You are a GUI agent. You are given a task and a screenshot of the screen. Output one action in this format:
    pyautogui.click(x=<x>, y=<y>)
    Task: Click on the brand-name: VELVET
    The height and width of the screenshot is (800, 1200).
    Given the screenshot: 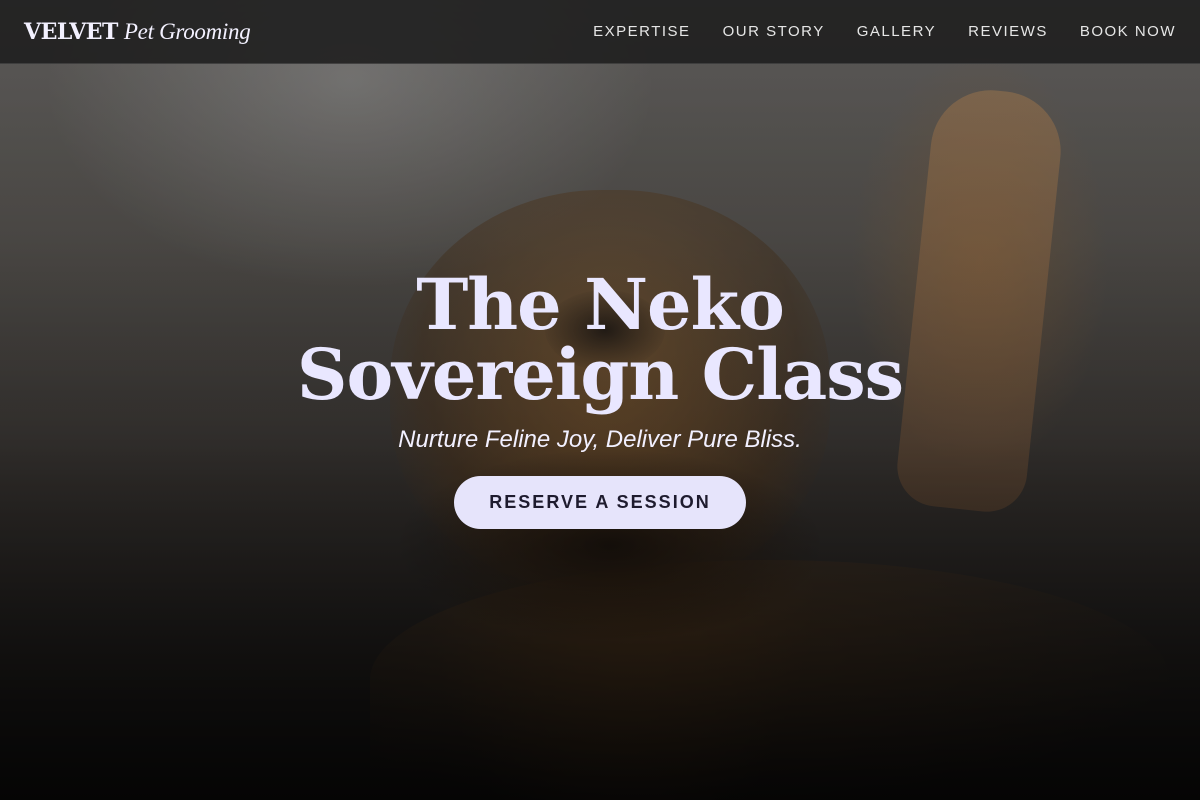 What is the action you would take?
    pyautogui.click(x=71, y=31)
    